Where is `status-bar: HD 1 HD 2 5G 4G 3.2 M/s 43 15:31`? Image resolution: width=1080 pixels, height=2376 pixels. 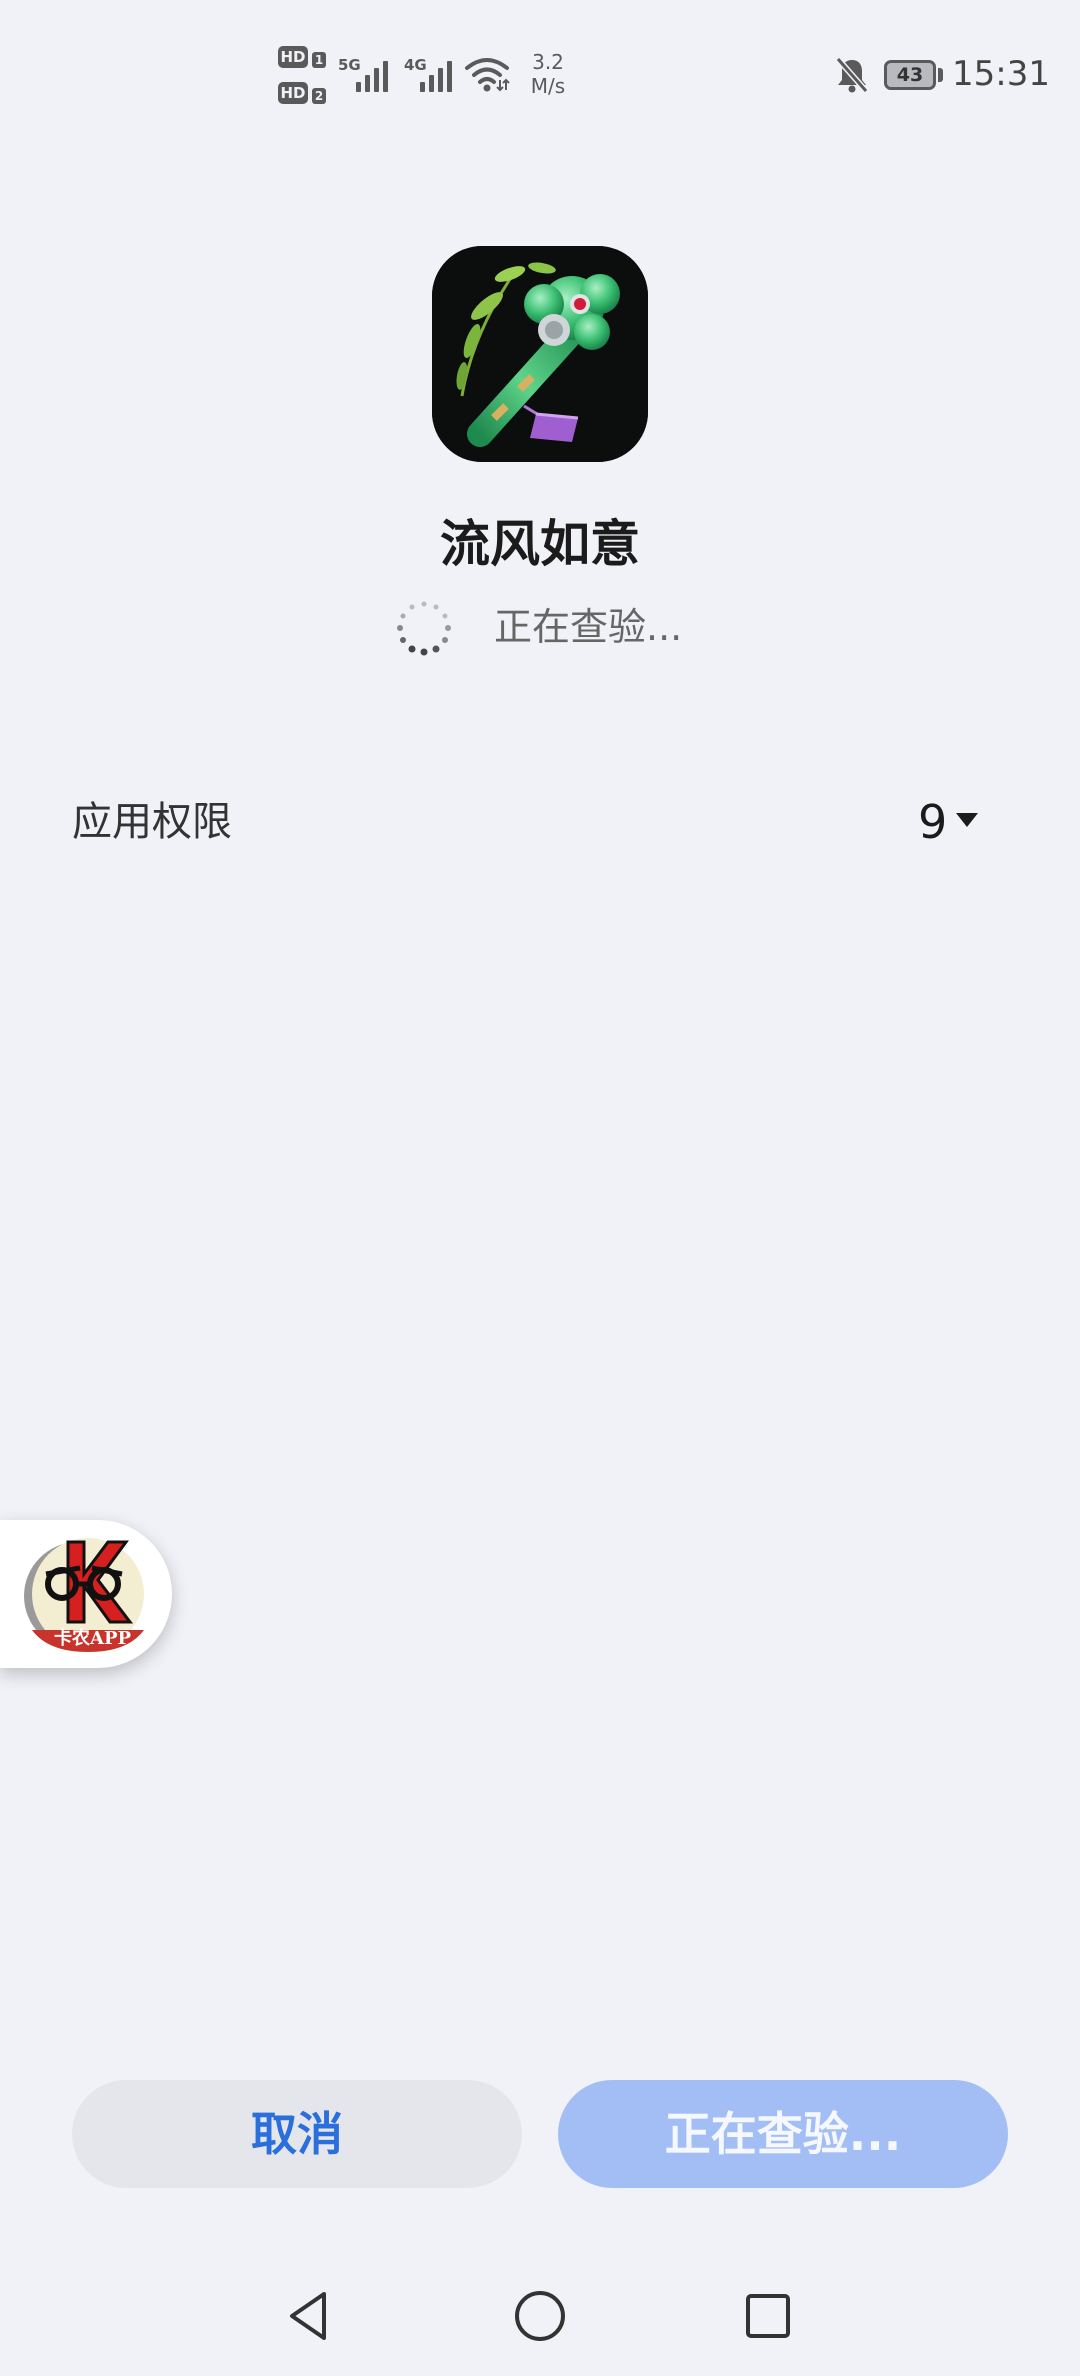
status-bar: HD 1 HD 2 5G 4G 3.2 M/s 43 15:31 is located at coordinates (540, 70).